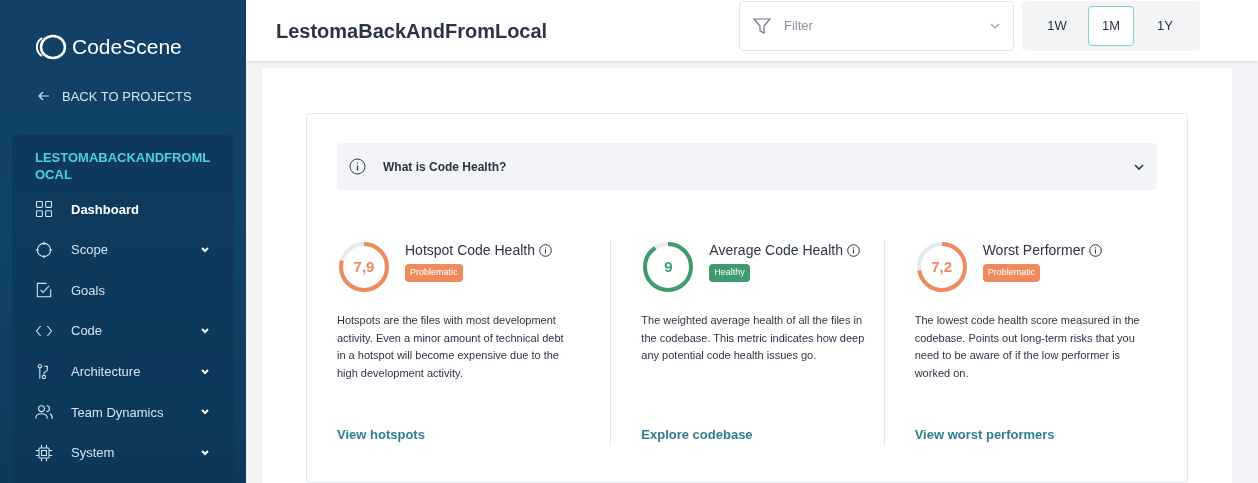  Describe the element at coordinates (776, 250) in the screenshot. I see `metric-title: Average Code Health` at that location.